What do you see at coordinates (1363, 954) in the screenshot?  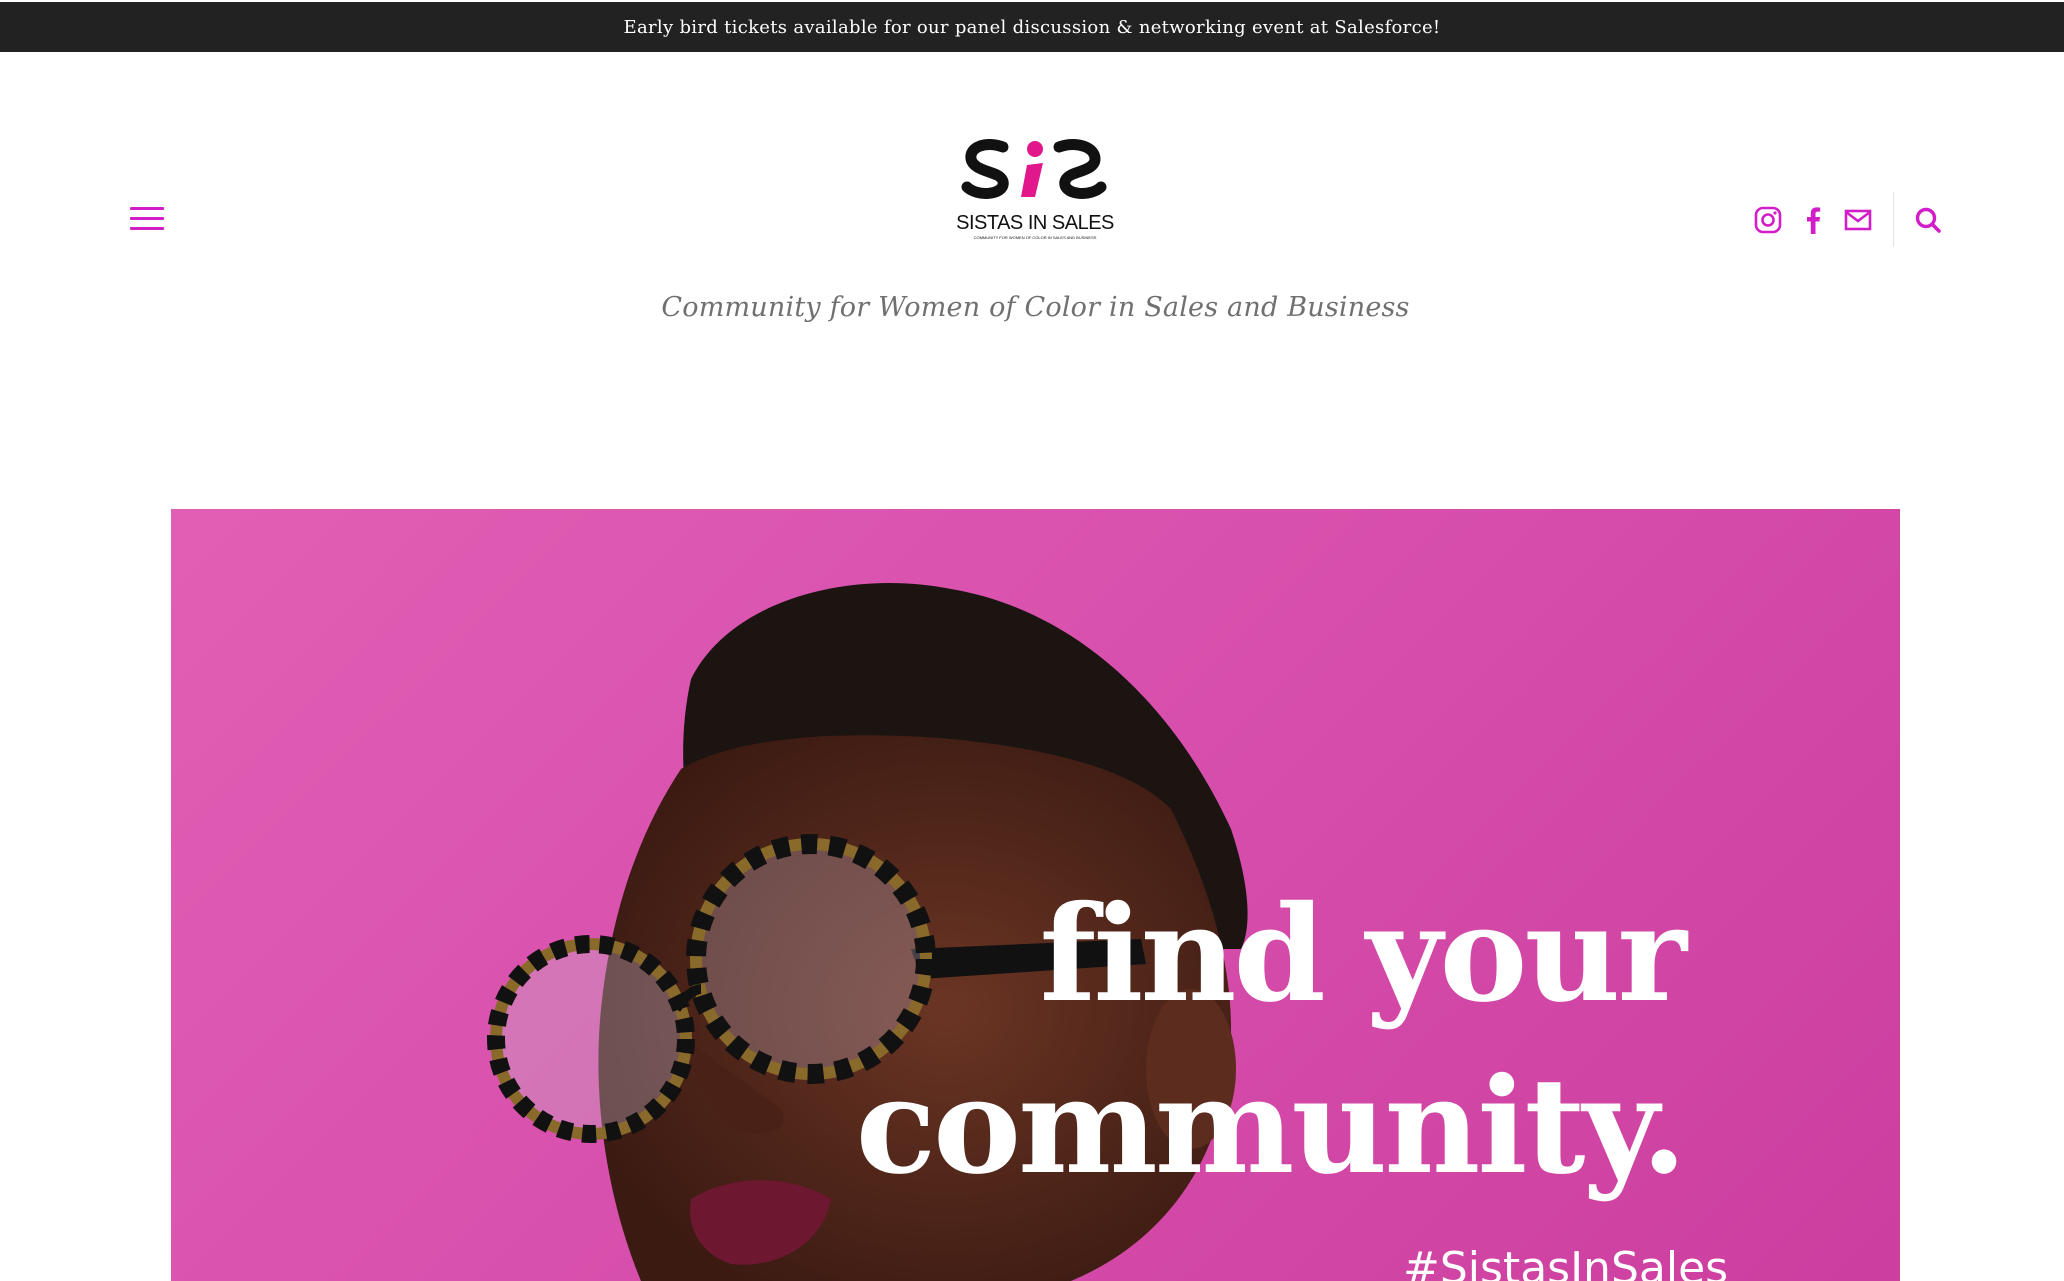 I see `hero-headline-line1: find your` at bounding box center [1363, 954].